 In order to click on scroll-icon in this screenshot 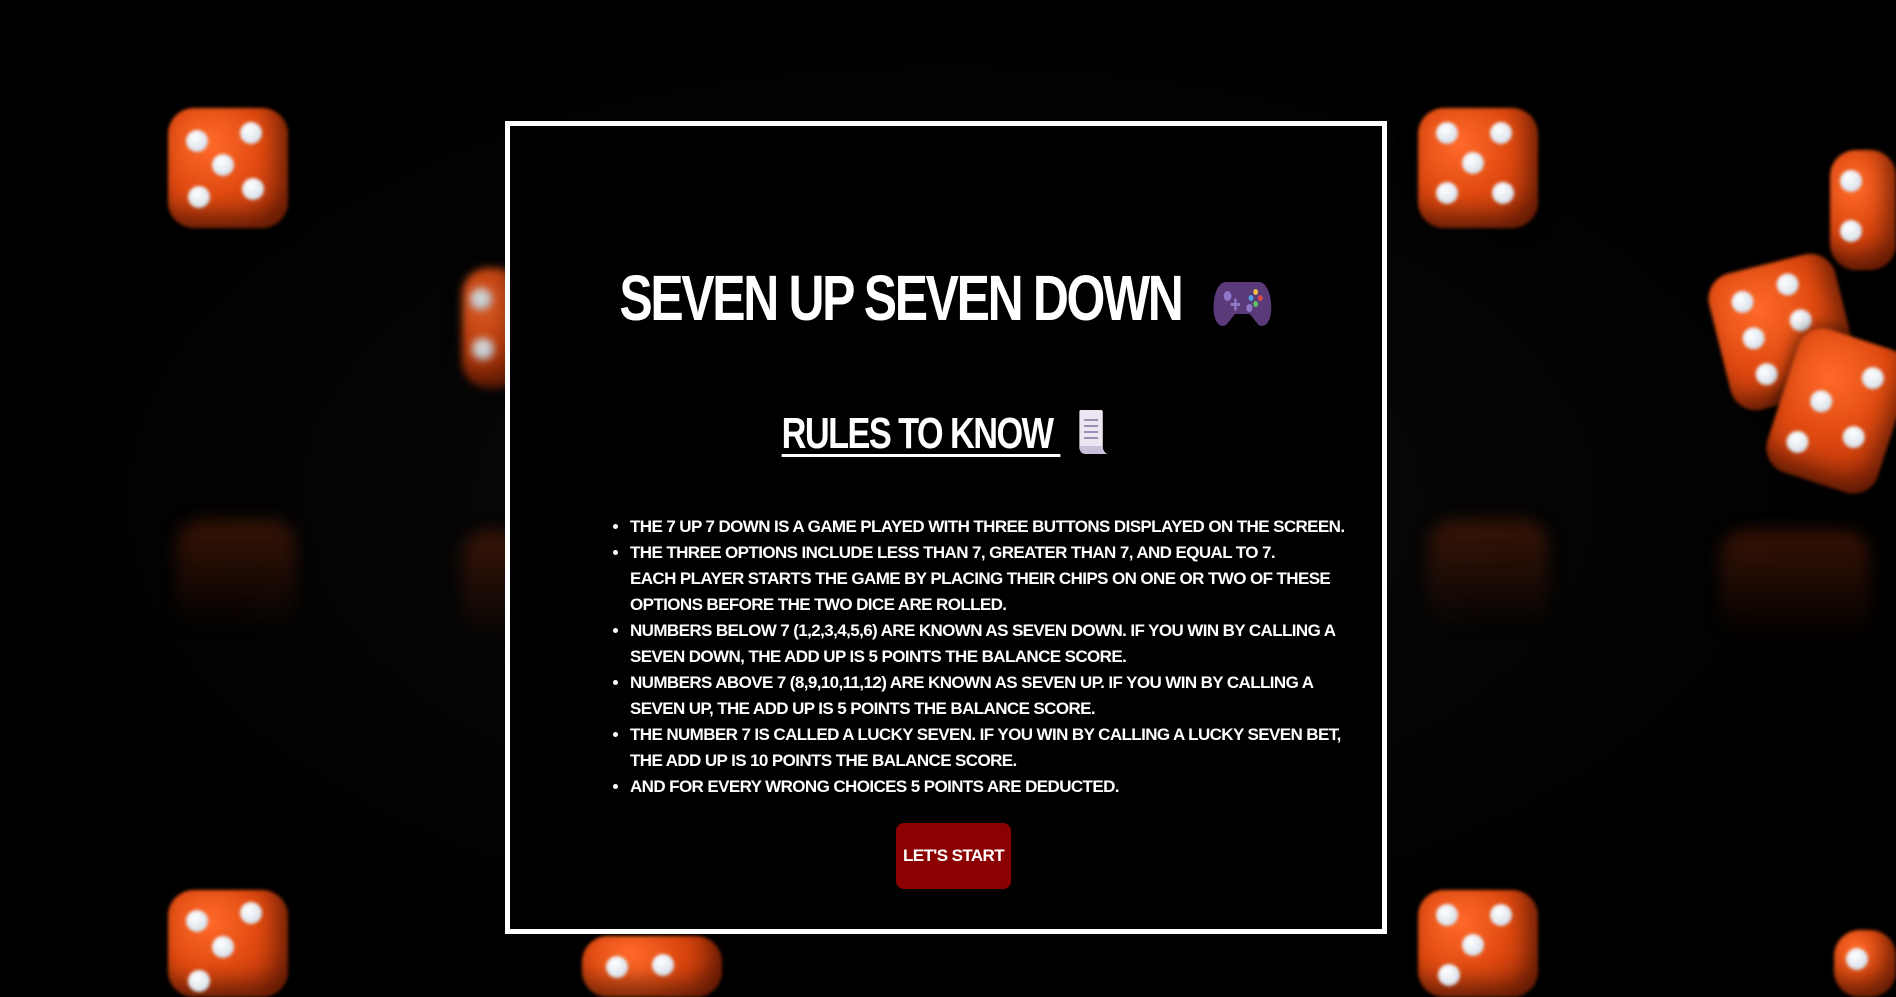, I will do `click(1092, 433)`.